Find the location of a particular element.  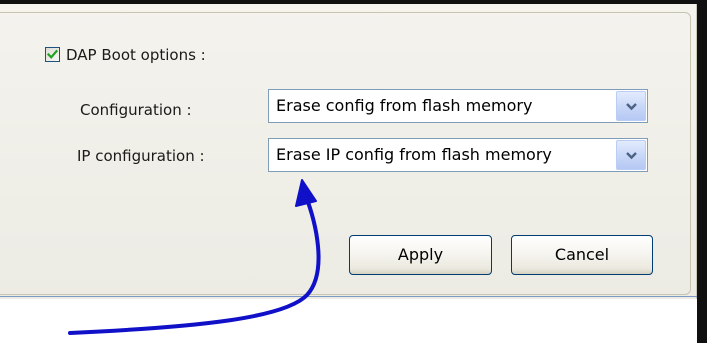

configuration-value: Erase config from flash memory is located at coordinates (404, 105).